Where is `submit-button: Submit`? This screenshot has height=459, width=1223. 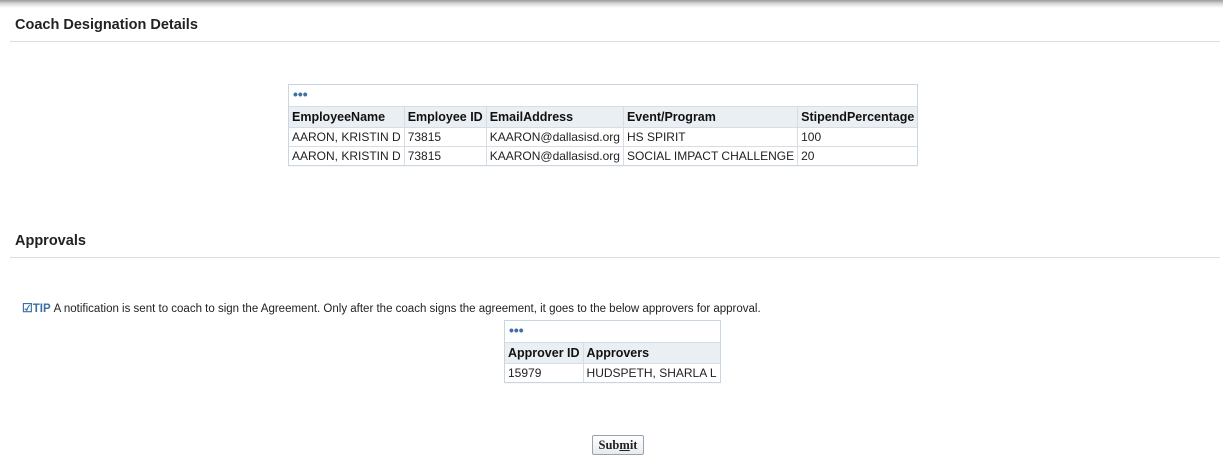
submit-button: Submit is located at coordinates (618, 445).